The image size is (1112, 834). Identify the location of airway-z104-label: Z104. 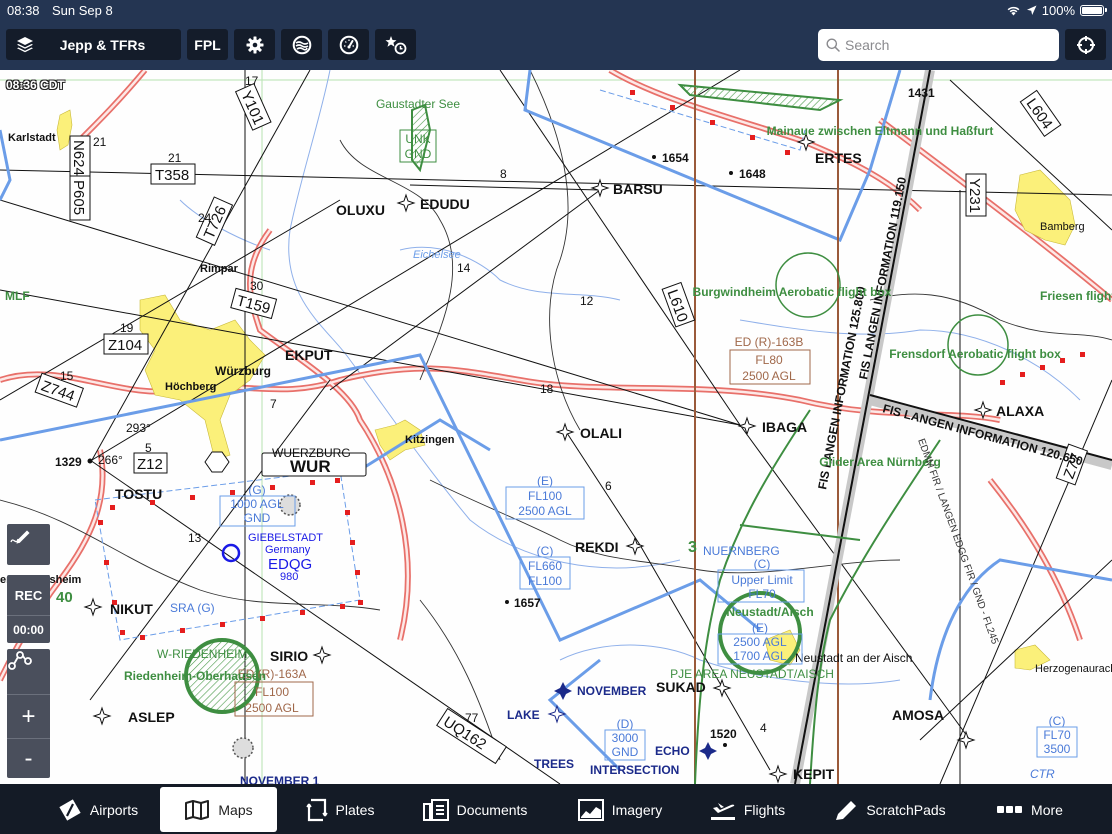
(125, 345).